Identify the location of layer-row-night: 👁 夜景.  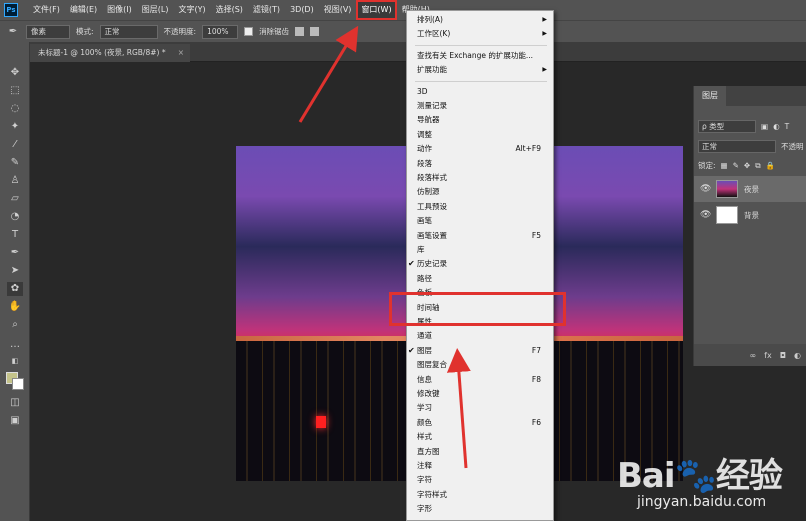
(750, 189).